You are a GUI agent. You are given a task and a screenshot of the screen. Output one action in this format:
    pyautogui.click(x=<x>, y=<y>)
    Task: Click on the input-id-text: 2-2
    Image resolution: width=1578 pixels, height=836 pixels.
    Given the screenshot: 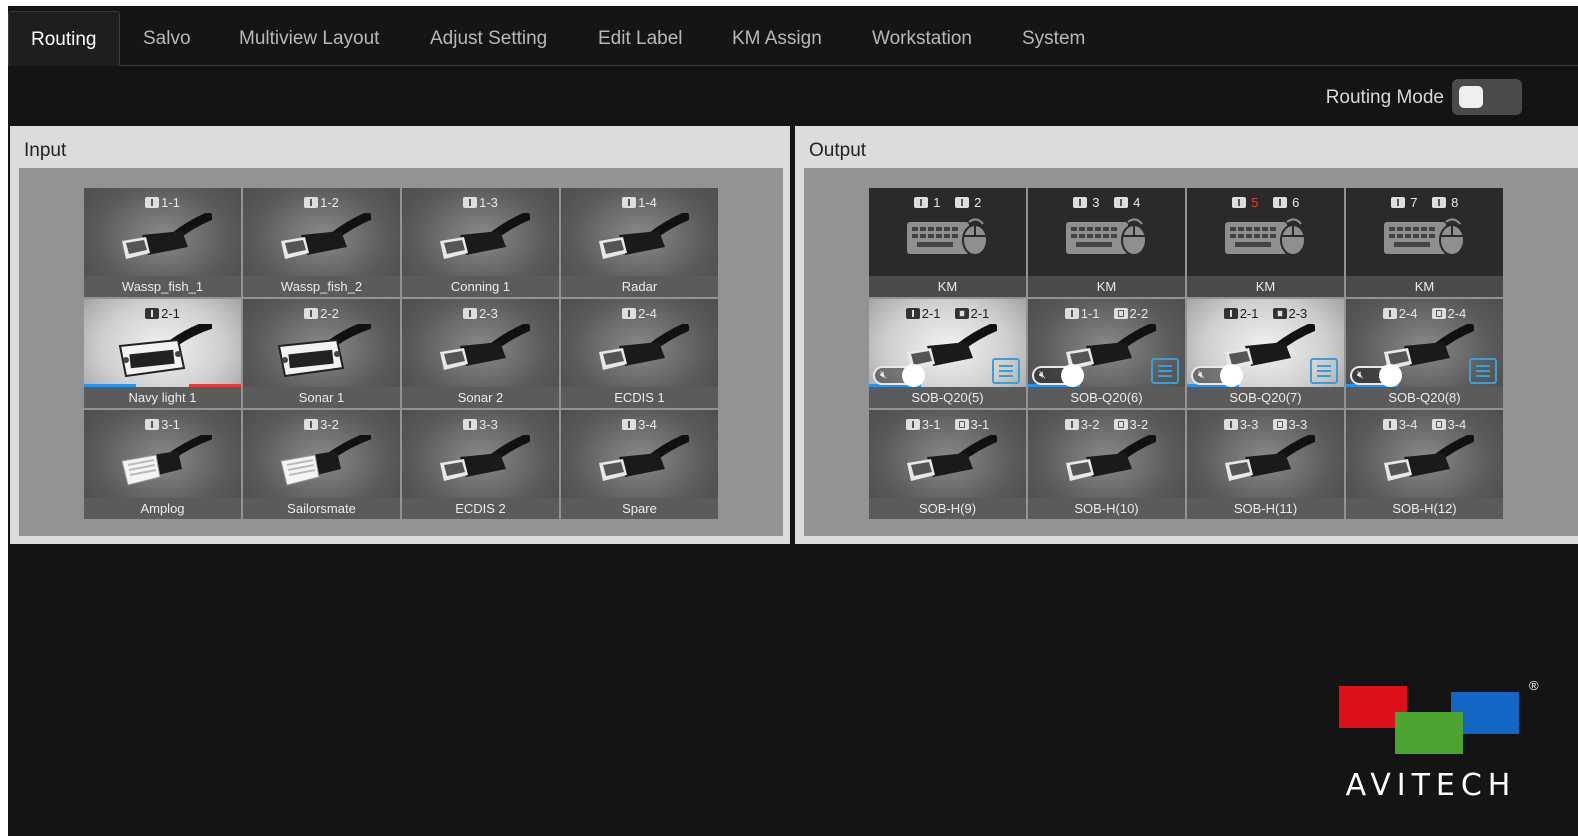 What is the action you would take?
    pyautogui.click(x=329, y=313)
    